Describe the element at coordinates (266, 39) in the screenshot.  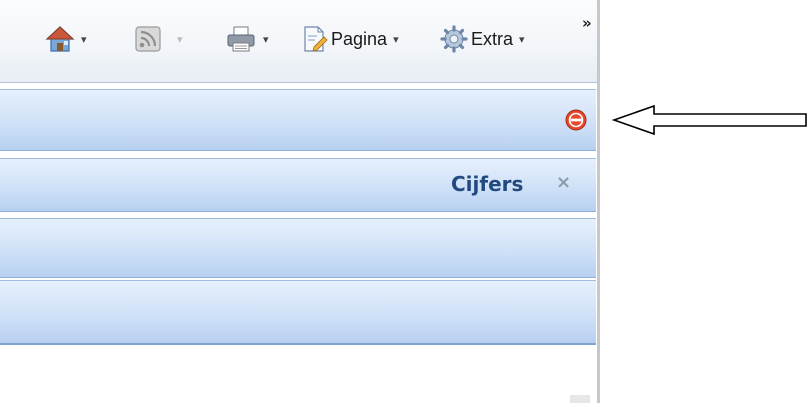
I see `print-dropdown-arrow: ▾` at that location.